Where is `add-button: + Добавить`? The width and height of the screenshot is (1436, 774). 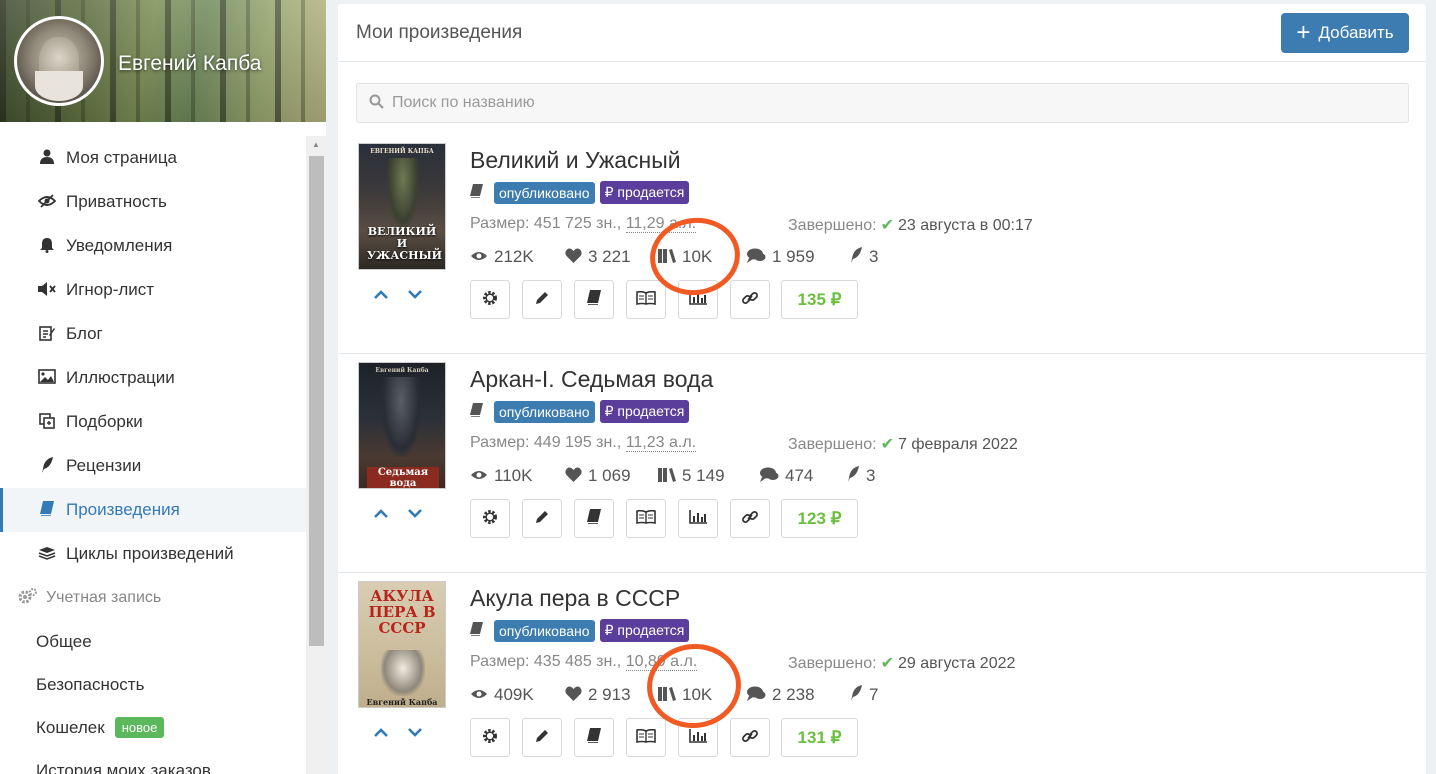 add-button: + Добавить is located at coordinates (1345, 33).